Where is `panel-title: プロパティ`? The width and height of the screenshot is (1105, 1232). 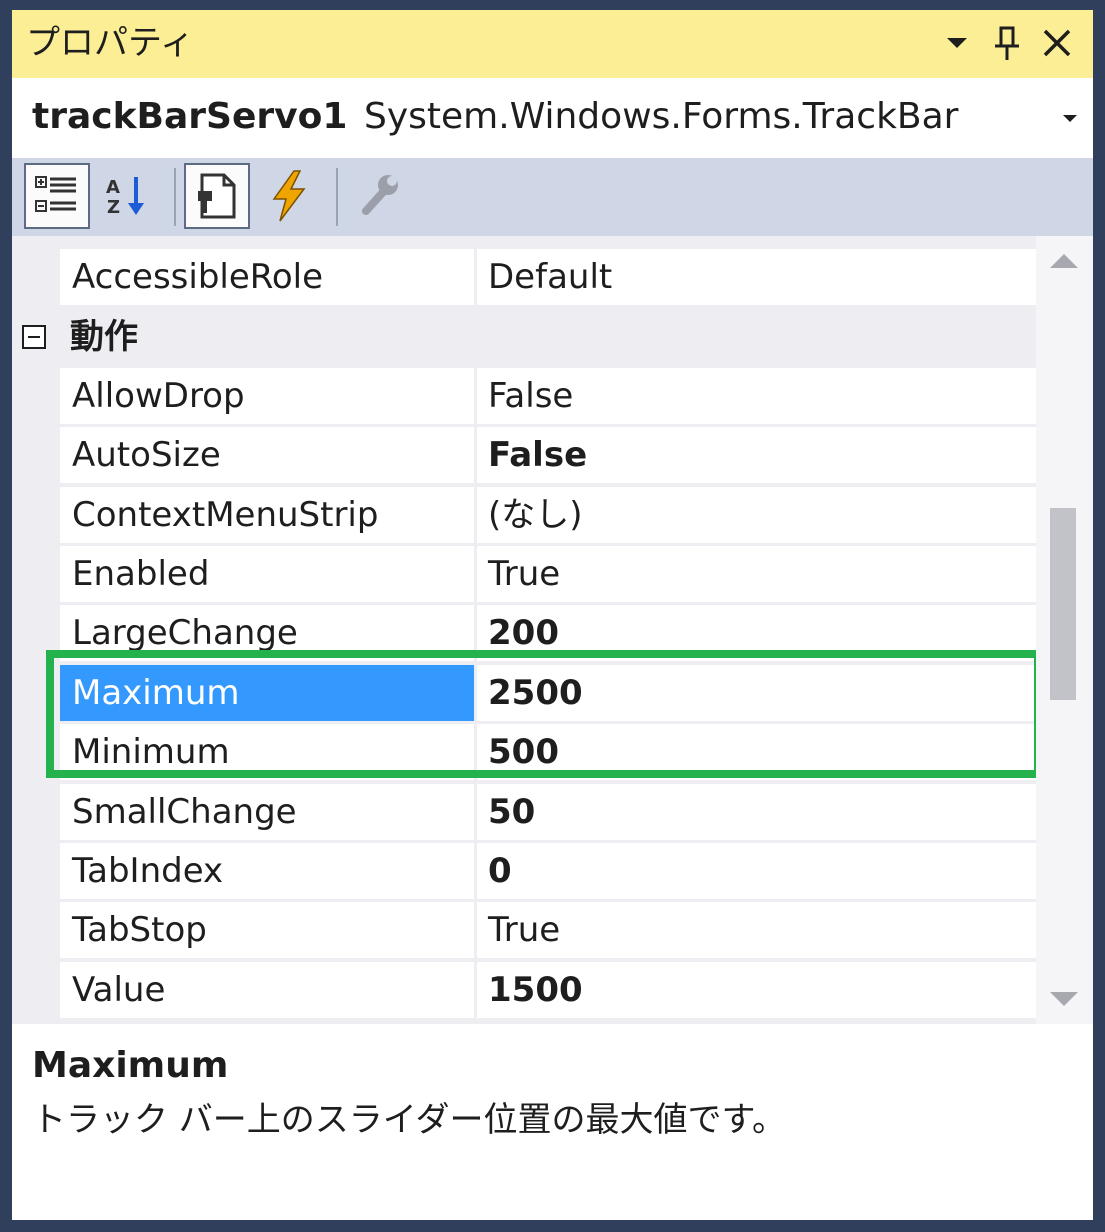 panel-title: プロパティ is located at coordinates (110, 43).